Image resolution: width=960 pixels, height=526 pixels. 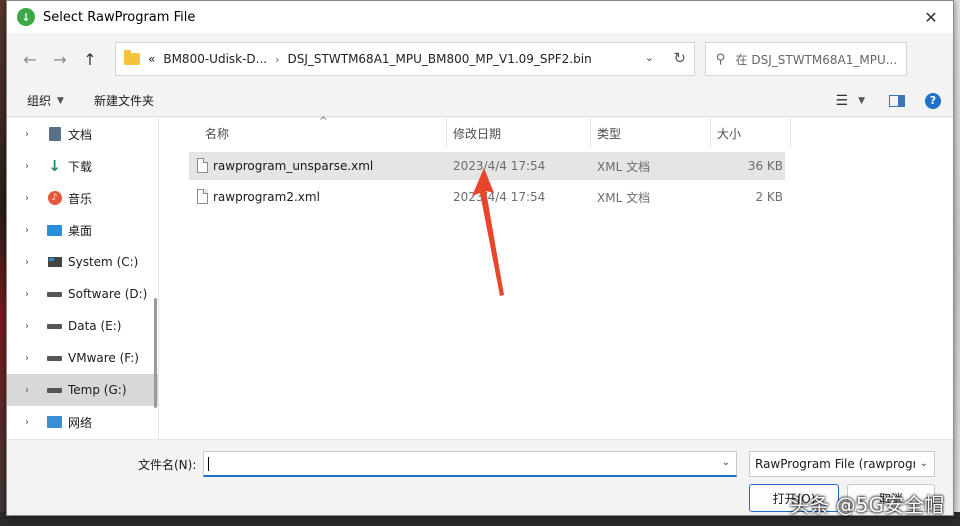 I want to click on sidebar-item-system-c: › System (C:), so click(x=82, y=262).